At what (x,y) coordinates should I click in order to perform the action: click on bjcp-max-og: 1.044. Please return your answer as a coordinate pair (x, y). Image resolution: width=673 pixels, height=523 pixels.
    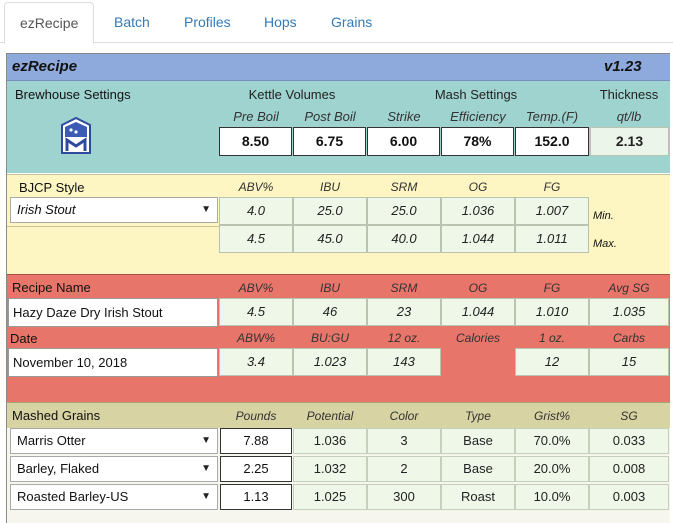
    Looking at the image, I should click on (478, 239).